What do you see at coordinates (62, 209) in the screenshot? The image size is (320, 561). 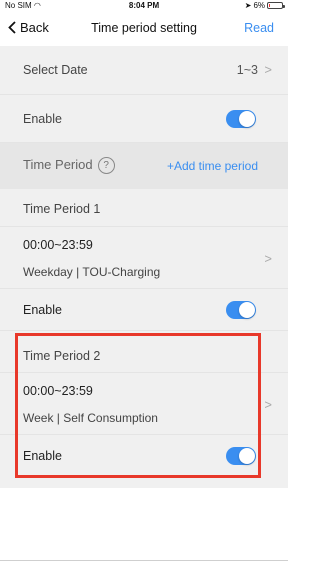 I see `period-1-title: Time Period 1` at bounding box center [62, 209].